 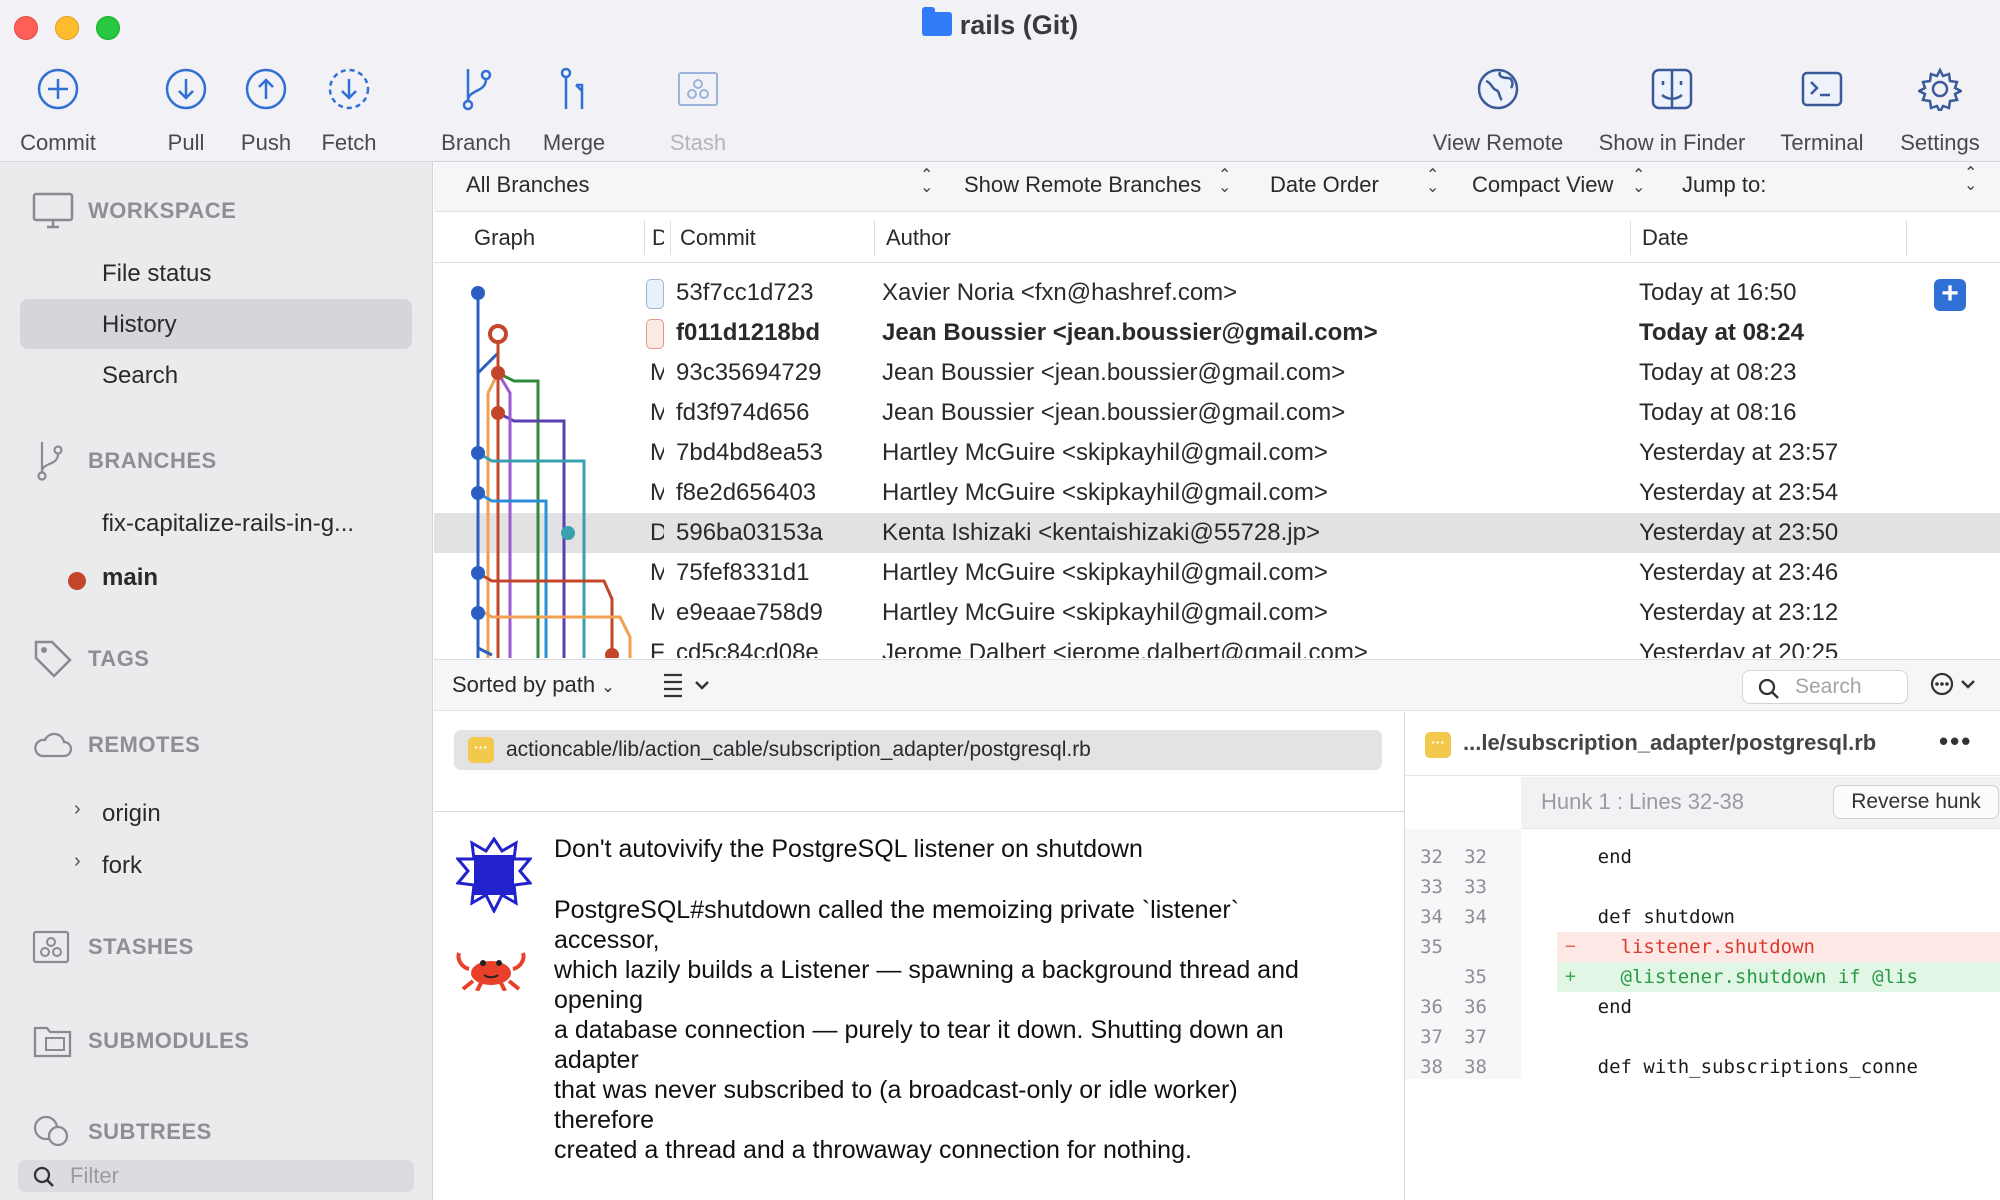 What do you see at coordinates (1672, 110) in the screenshot?
I see `show-in-finder-button: Show in Finder` at bounding box center [1672, 110].